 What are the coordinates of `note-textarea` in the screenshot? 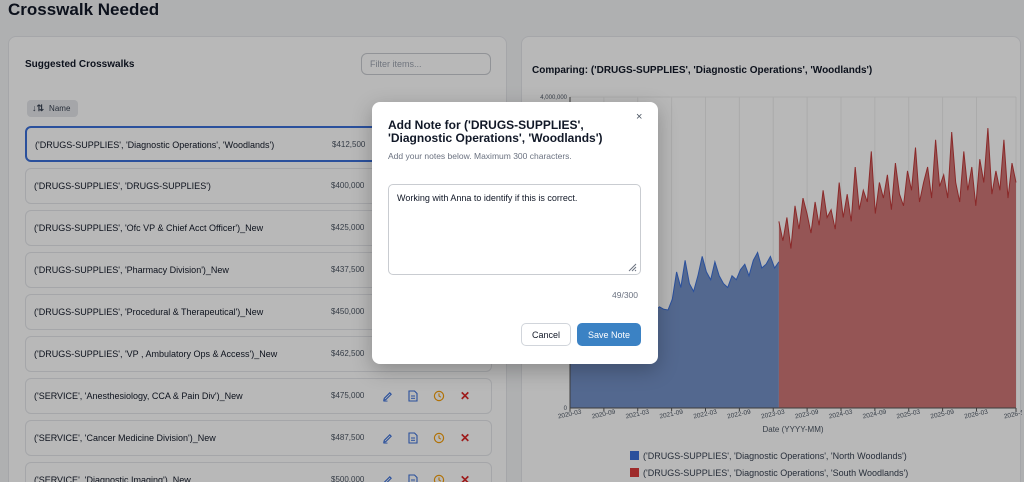 It's located at (514, 229).